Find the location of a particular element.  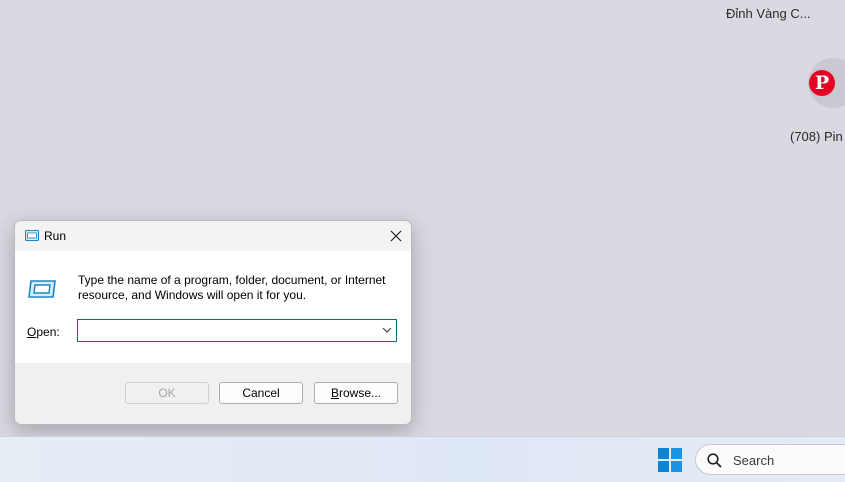

close-icon is located at coordinates (396, 236).